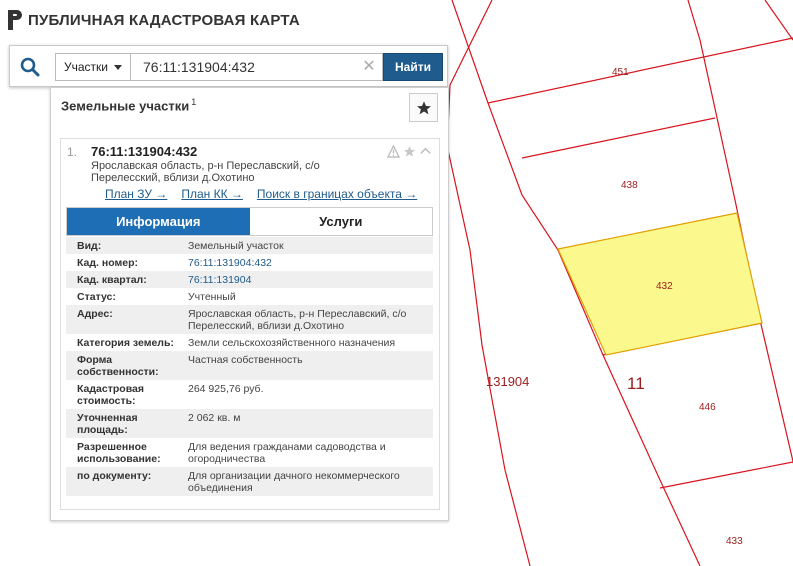  Describe the element at coordinates (118, 67) in the screenshot. I see `chevron-down-icon` at that location.